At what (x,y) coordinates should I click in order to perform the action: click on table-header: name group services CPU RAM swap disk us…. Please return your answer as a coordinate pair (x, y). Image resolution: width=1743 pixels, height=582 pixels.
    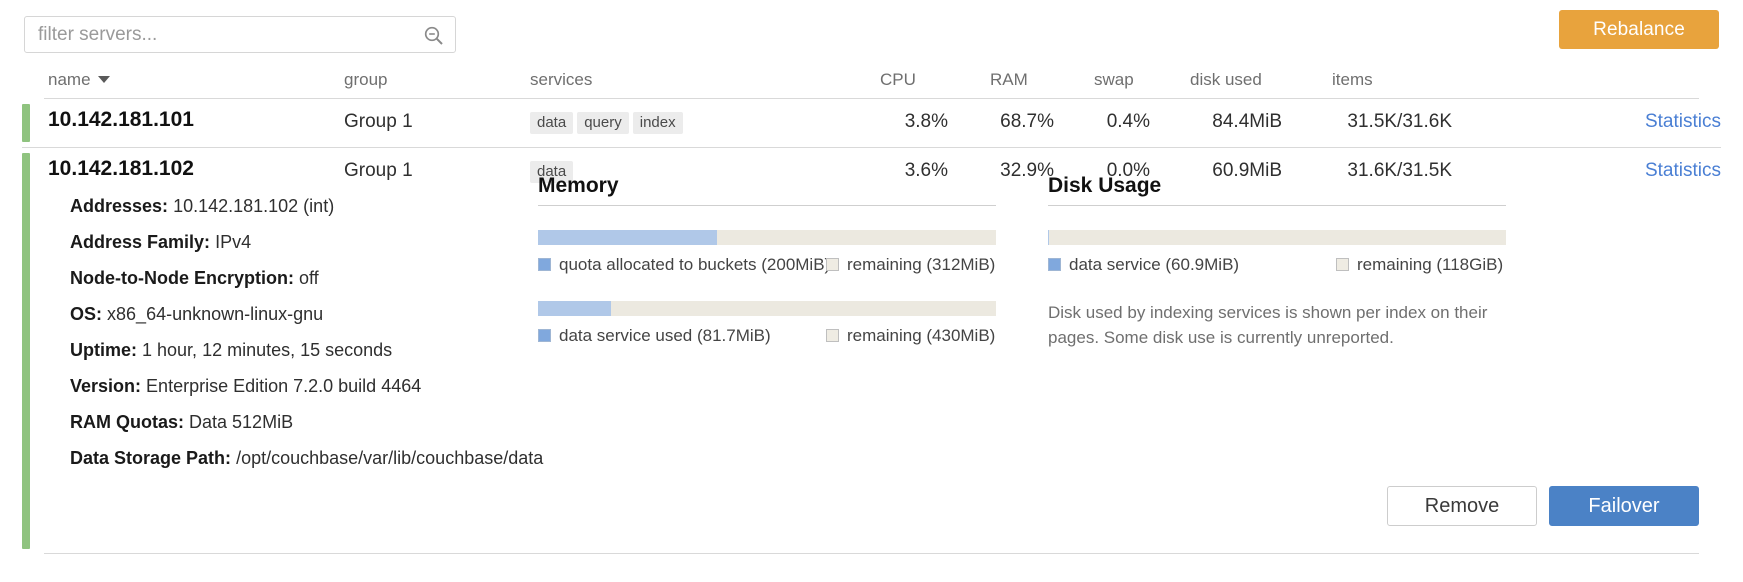
    Looking at the image, I should click on (871, 80).